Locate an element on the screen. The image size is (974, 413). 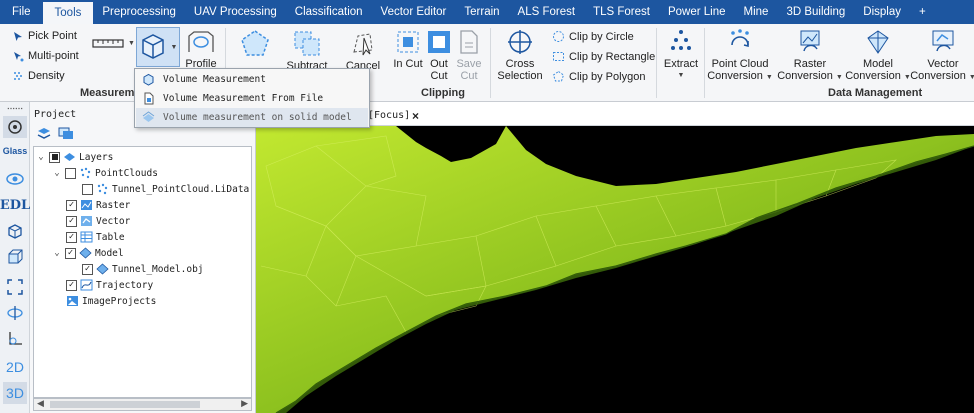
strip-3d-button: 3D is located at coordinates (15, 393).